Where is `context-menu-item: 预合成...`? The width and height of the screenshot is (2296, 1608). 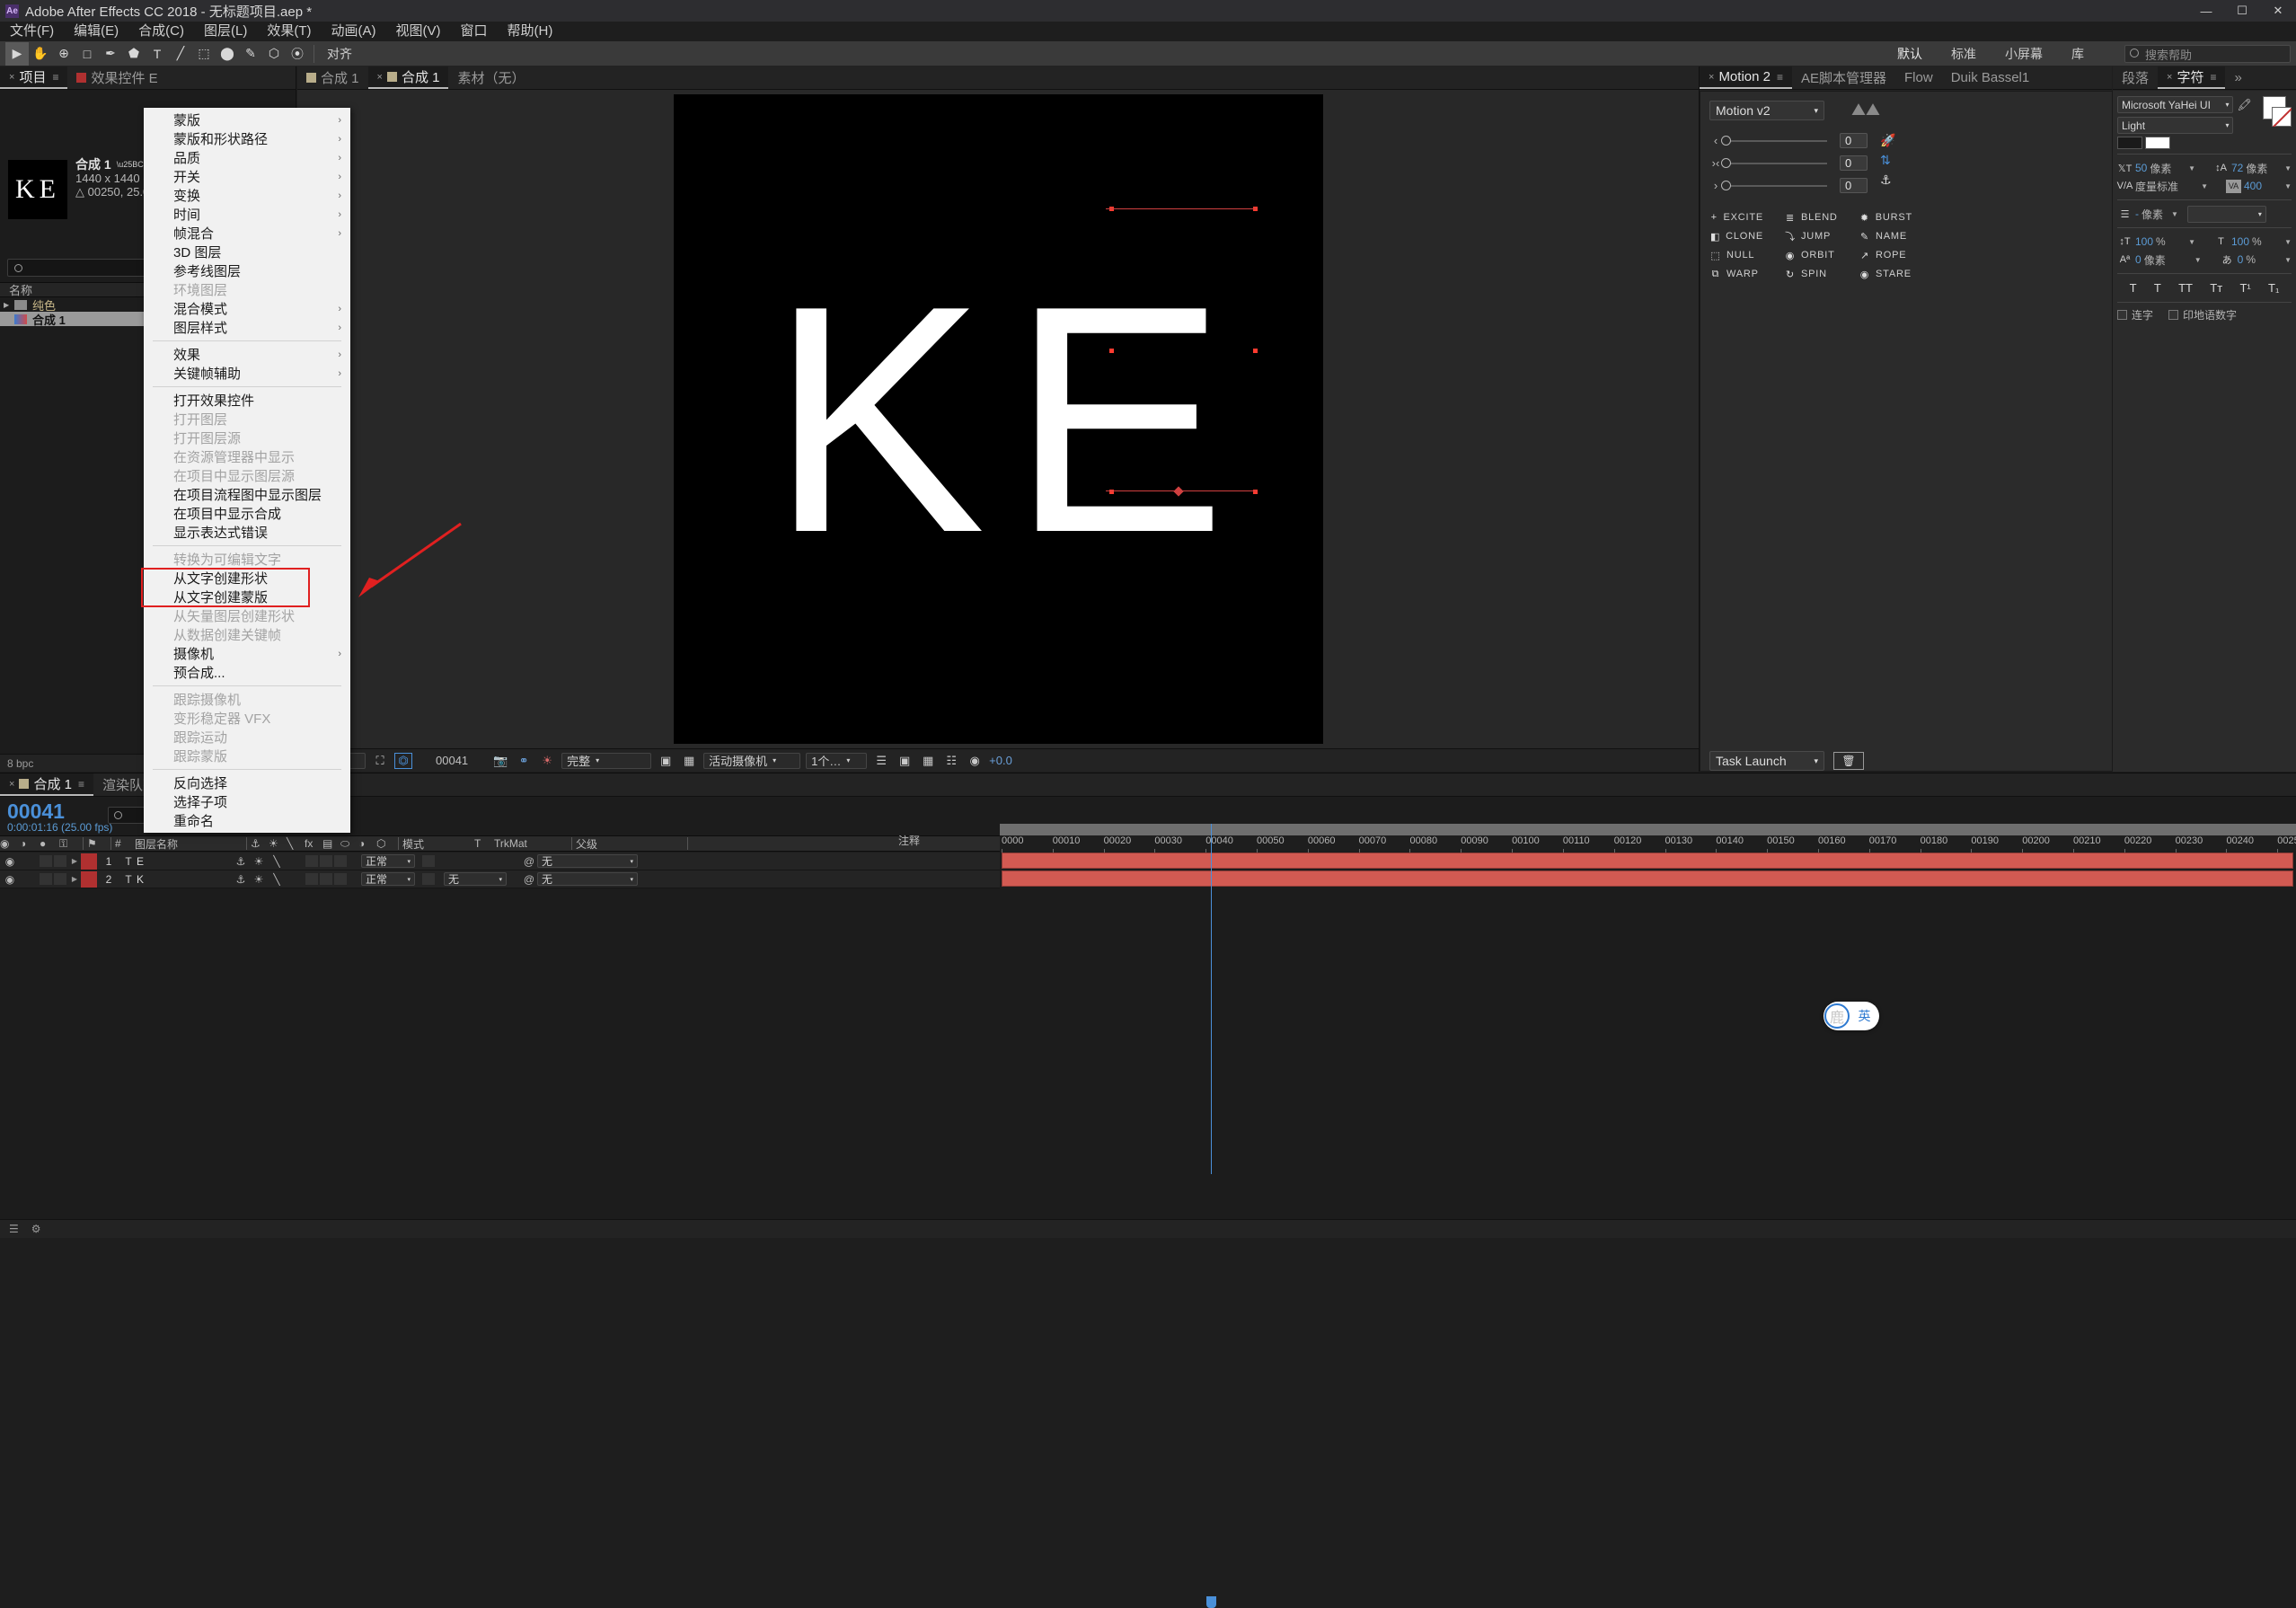
context-menu-item: 预合成... is located at coordinates (247, 672).